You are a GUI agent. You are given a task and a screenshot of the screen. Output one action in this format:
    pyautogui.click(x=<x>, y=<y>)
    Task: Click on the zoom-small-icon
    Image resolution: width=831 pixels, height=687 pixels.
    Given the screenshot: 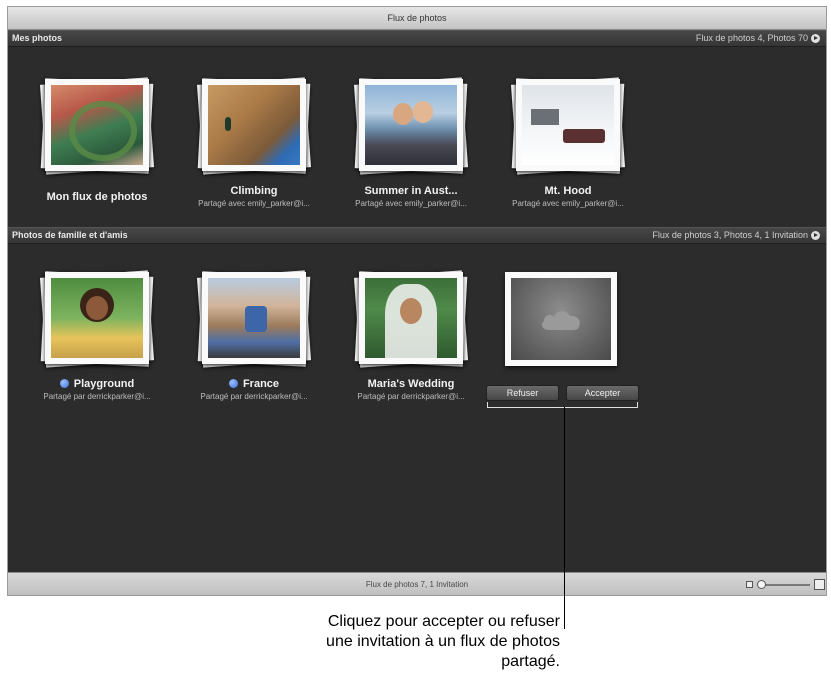 What is the action you would take?
    pyautogui.click(x=749, y=584)
    